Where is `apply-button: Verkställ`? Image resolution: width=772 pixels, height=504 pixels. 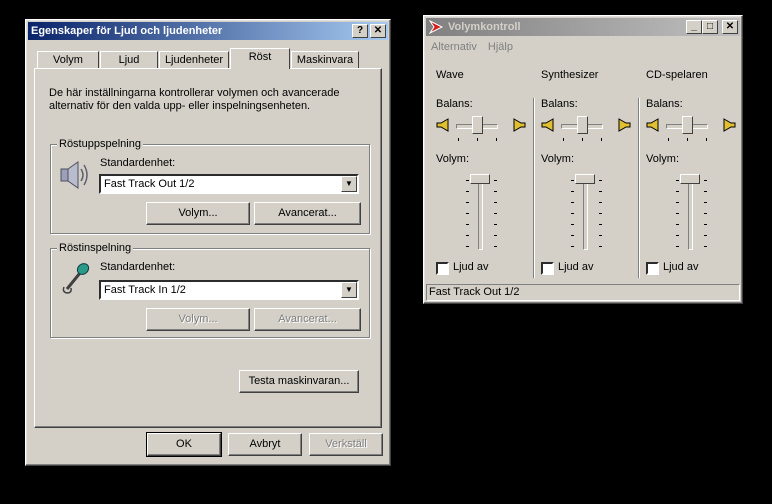 apply-button: Verkställ is located at coordinates (346, 444).